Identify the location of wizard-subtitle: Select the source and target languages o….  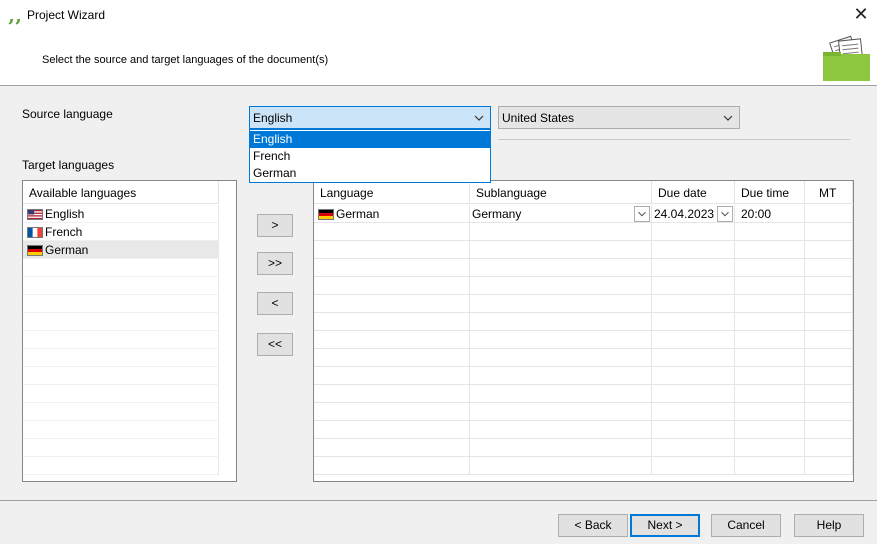
(185, 60).